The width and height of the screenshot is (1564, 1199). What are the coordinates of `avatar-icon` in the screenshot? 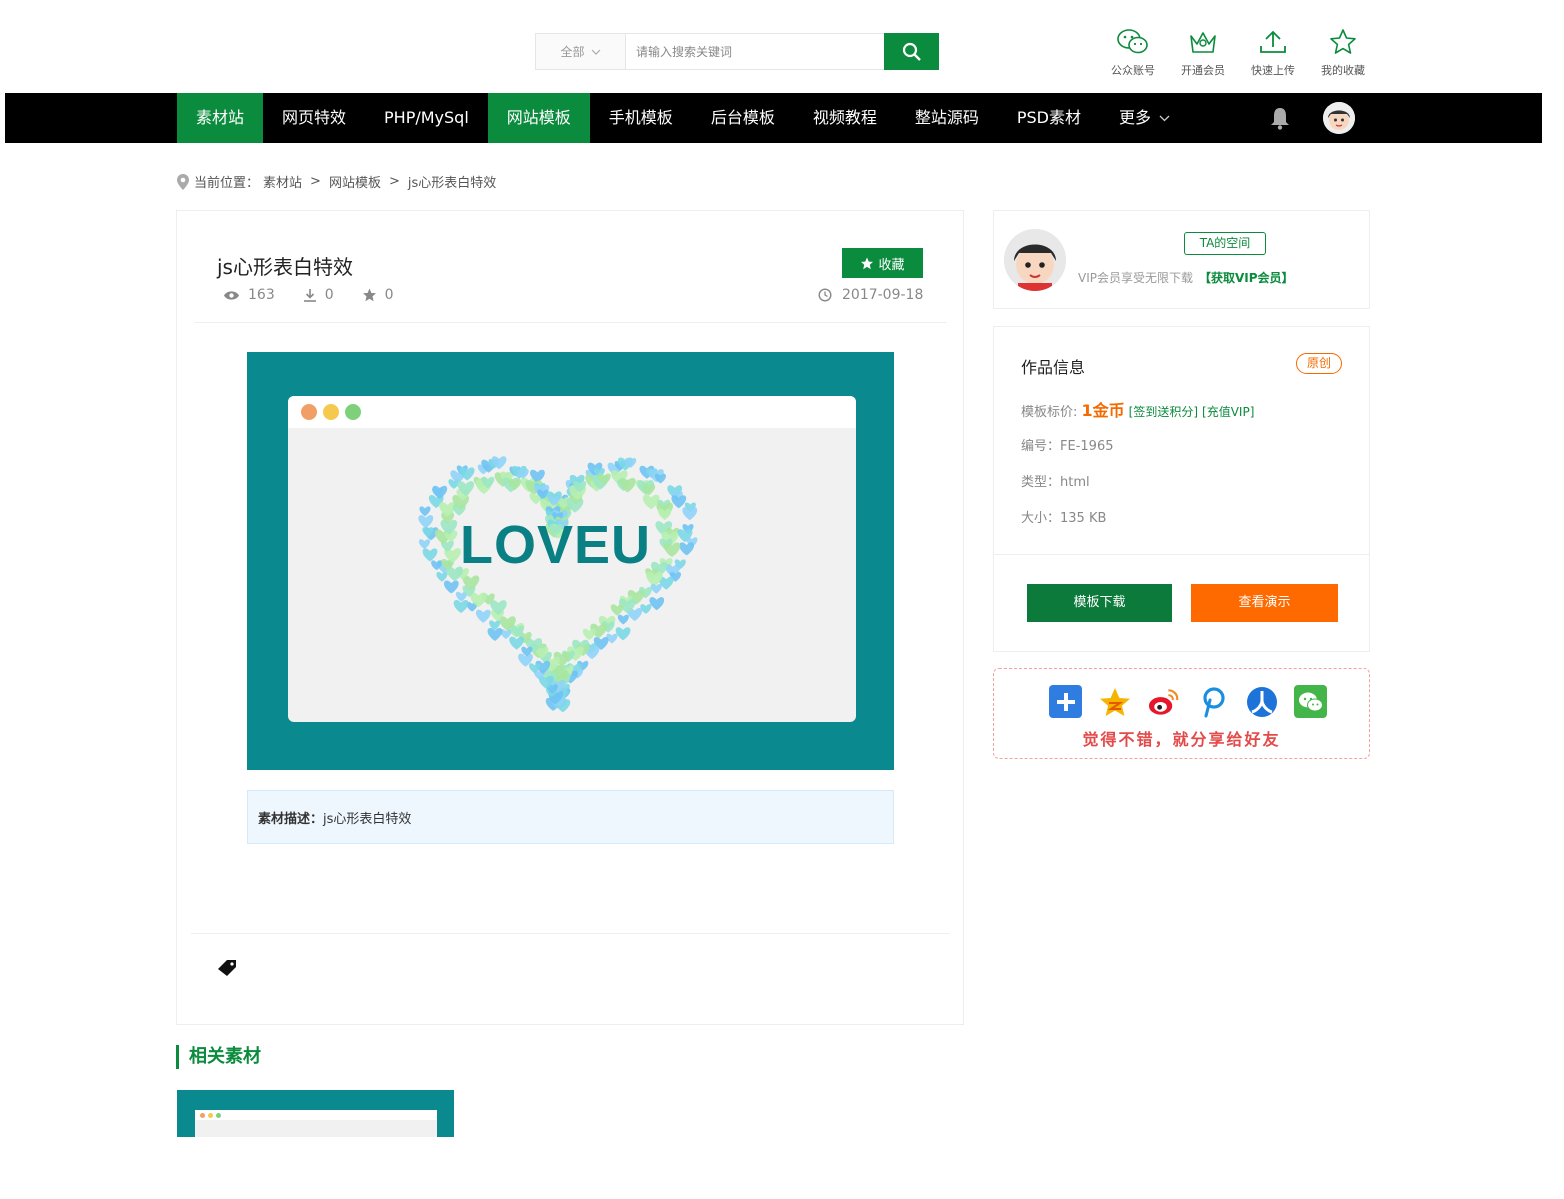 It's located at (1035, 260).